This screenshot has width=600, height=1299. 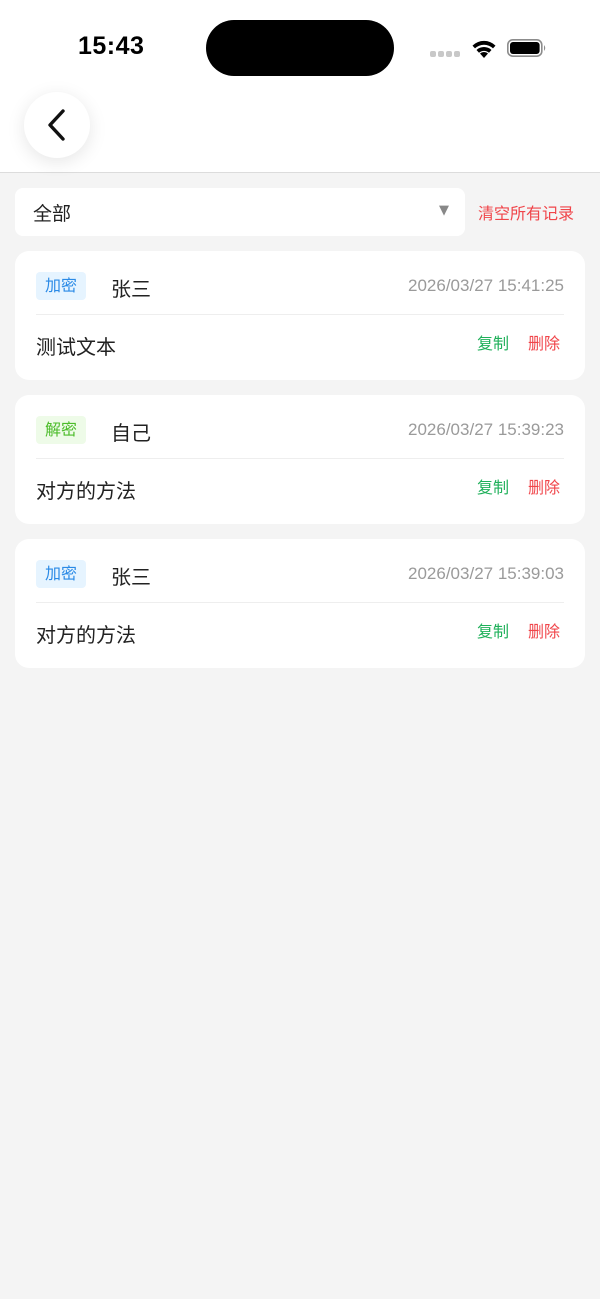 What do you see at coordinates (300, 427) in the screenshot?
I see `record-header: 解密 自己 2026/03/27 15:39:23` at bounding box center [300, 427].